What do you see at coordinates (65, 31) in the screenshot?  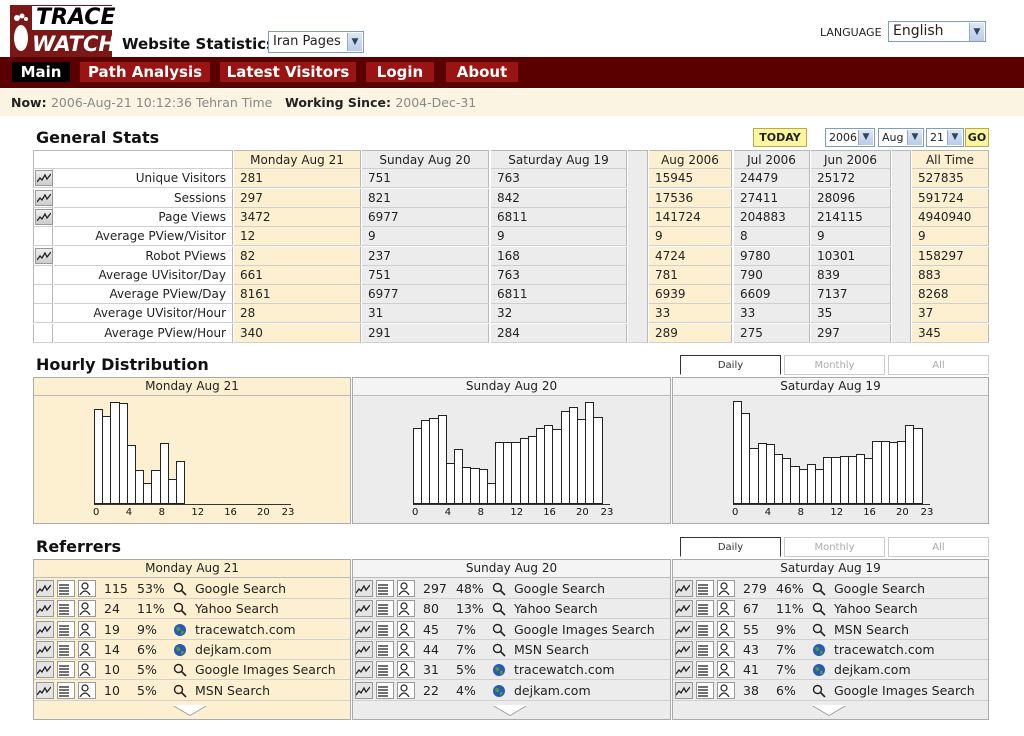 I see `tracewatch-logo: TRACE WATCH` at bounding box center [65, 31].